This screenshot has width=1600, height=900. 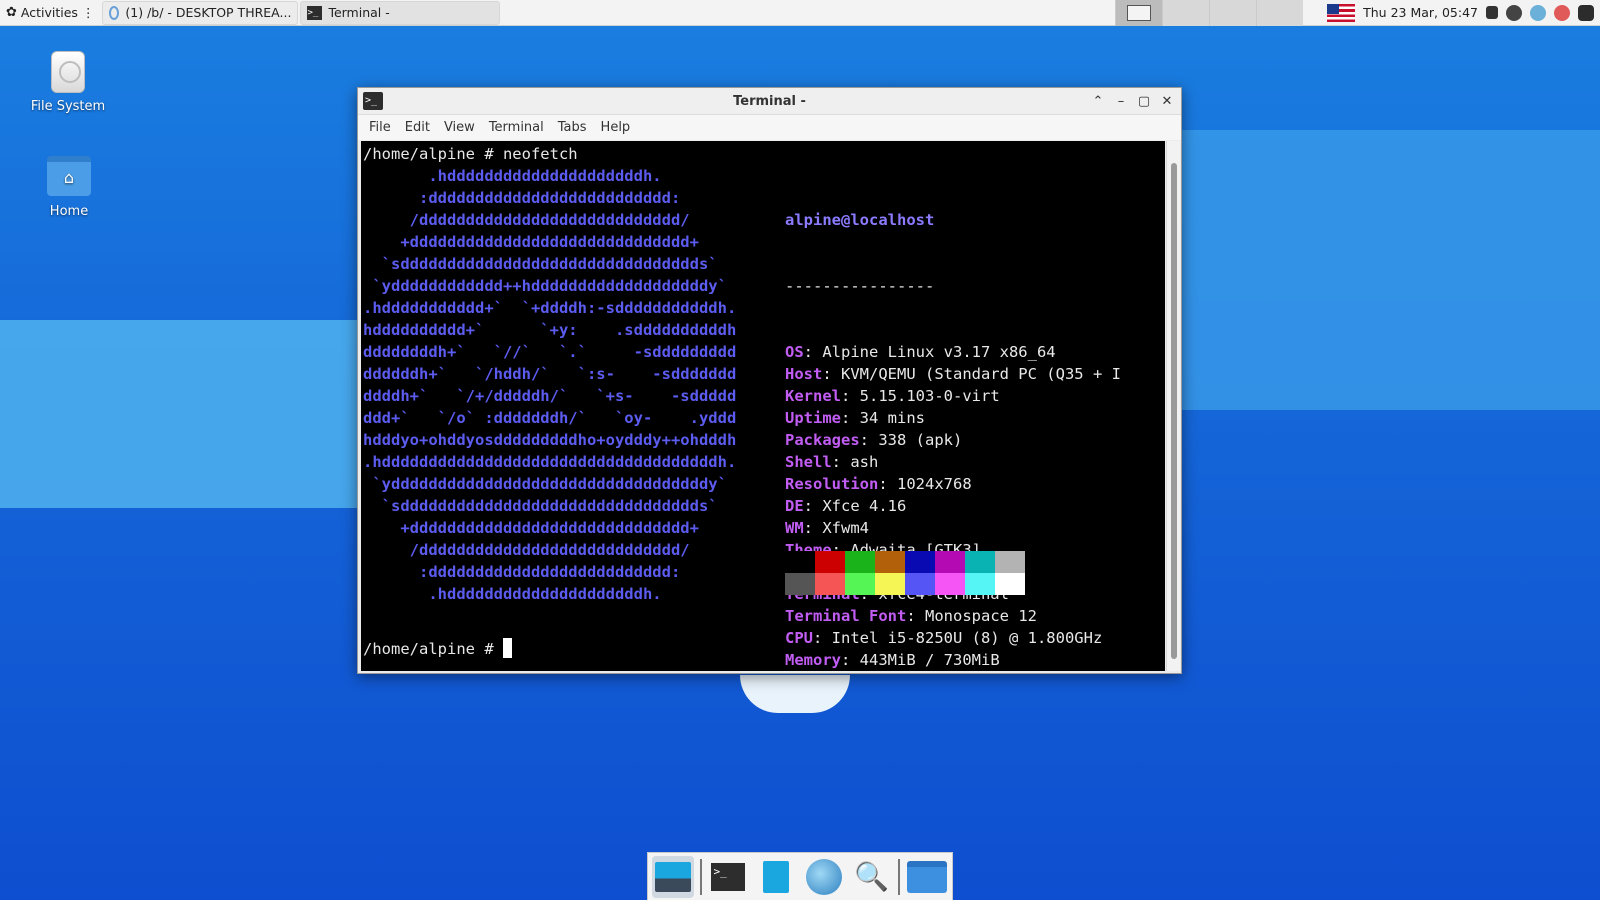 I want to click on wallpaper-mouse-shape, so click(x=795, y=694).